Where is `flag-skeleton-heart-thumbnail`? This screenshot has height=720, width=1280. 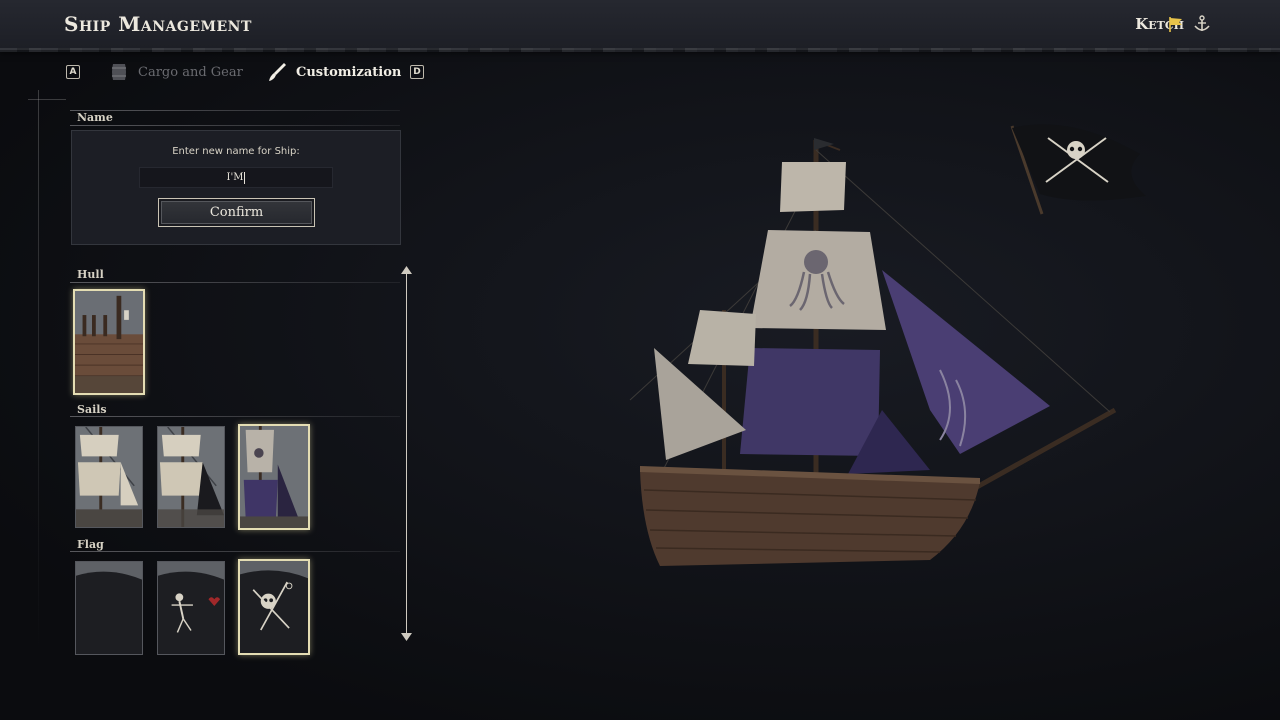
flag-skeleton-heart-thumbnail is located at coordinates (191, 608).